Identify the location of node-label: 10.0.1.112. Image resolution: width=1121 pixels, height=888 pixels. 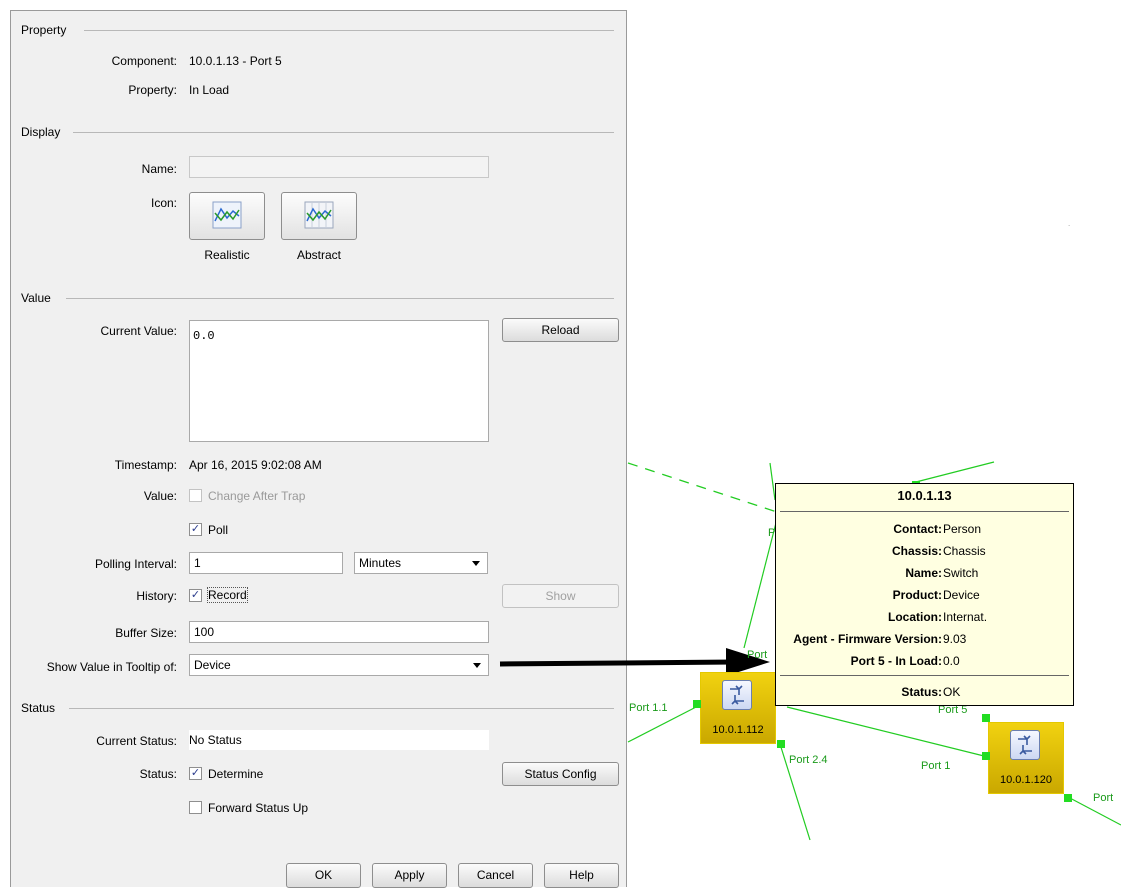
(738, 730).